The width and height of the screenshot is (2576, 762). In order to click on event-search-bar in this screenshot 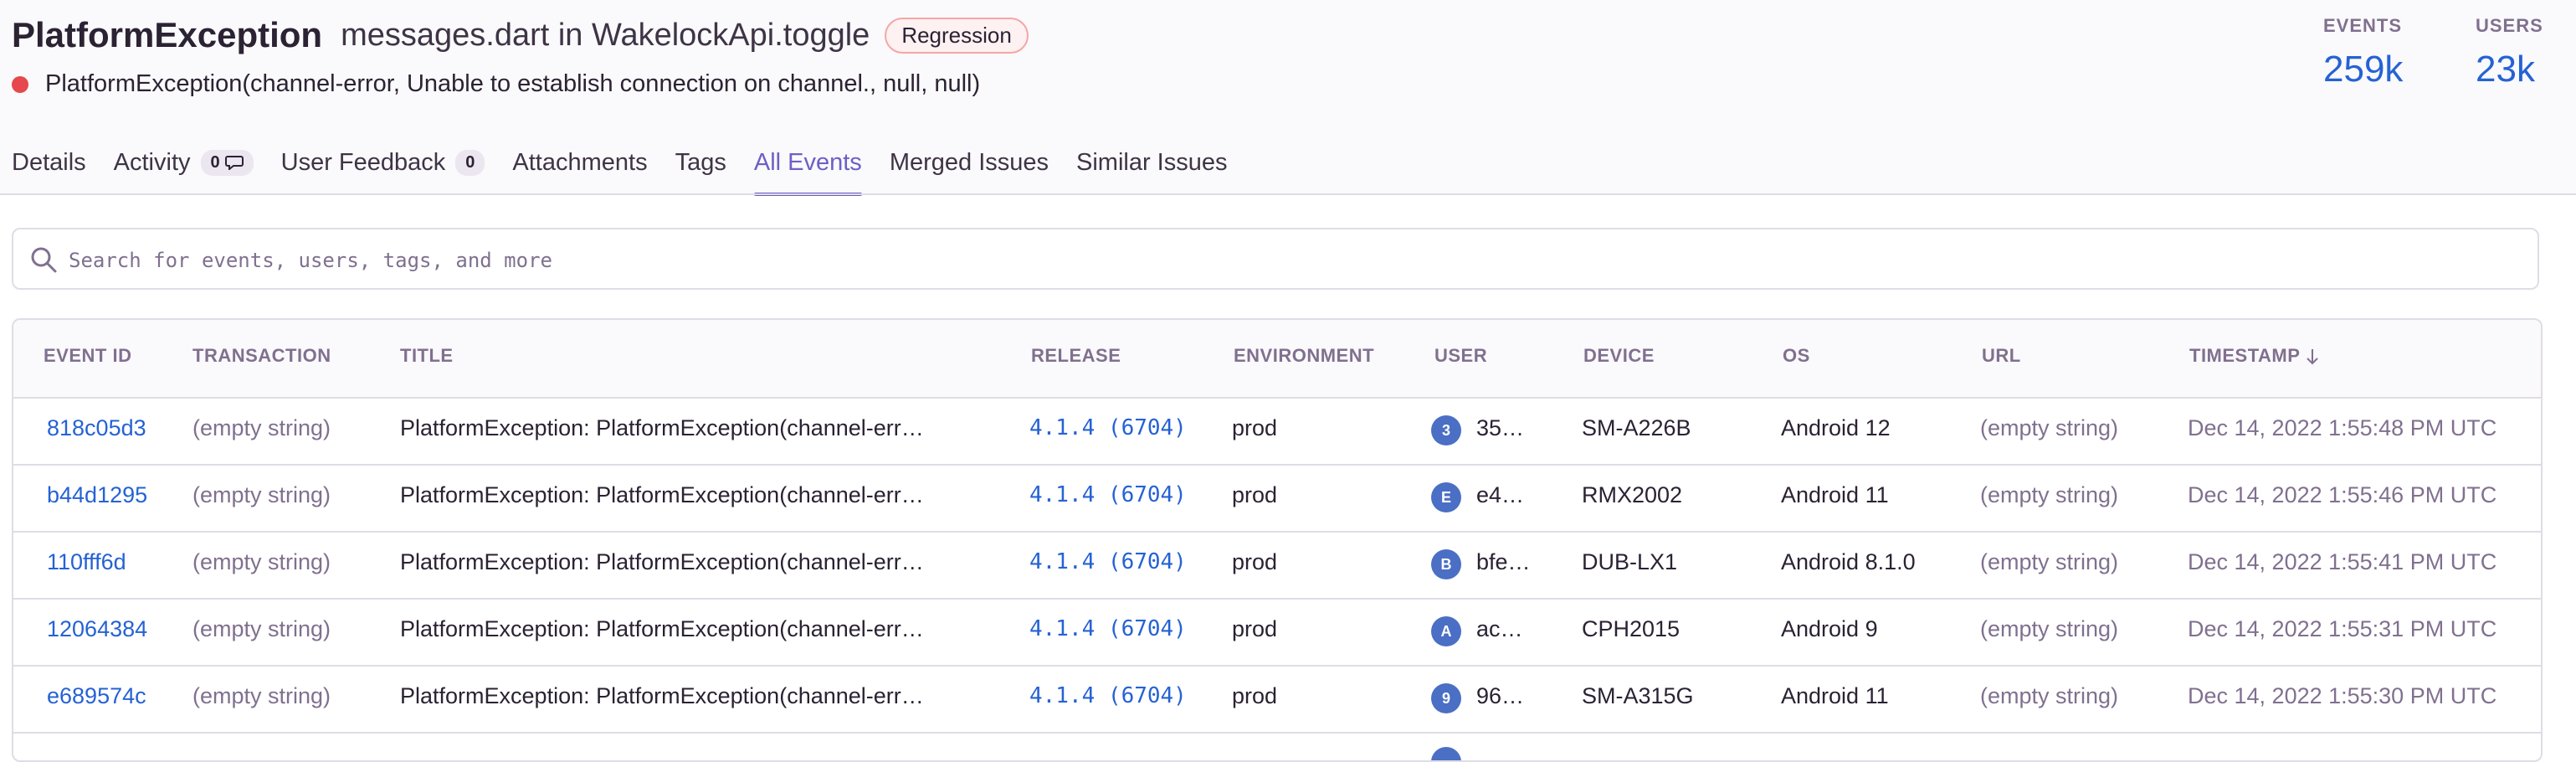, I will do `click(1275, 259)`.